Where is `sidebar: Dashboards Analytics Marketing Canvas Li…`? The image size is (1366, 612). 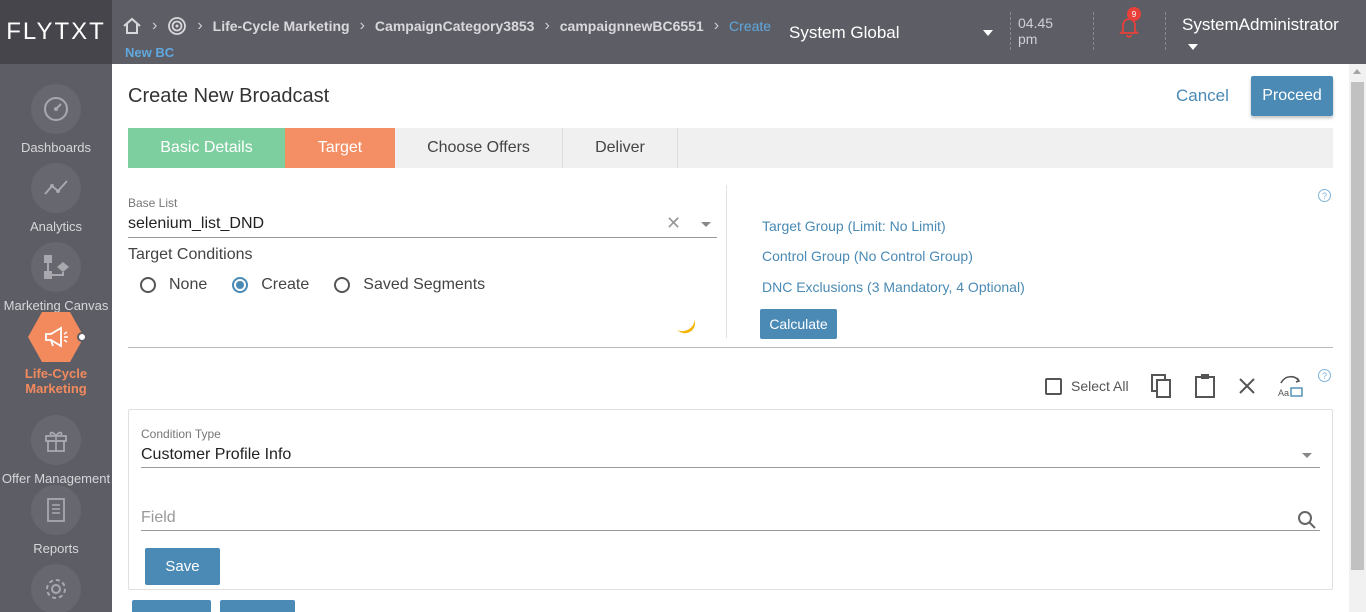 sidebar: Dashboards Analytics Marketing Canvas Li… is located at coordinates (56, 338).